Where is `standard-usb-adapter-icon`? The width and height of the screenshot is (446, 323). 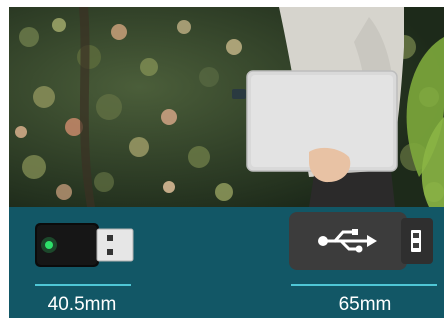
standard-usb-adapter-icon is located at coordinates (361, 241).